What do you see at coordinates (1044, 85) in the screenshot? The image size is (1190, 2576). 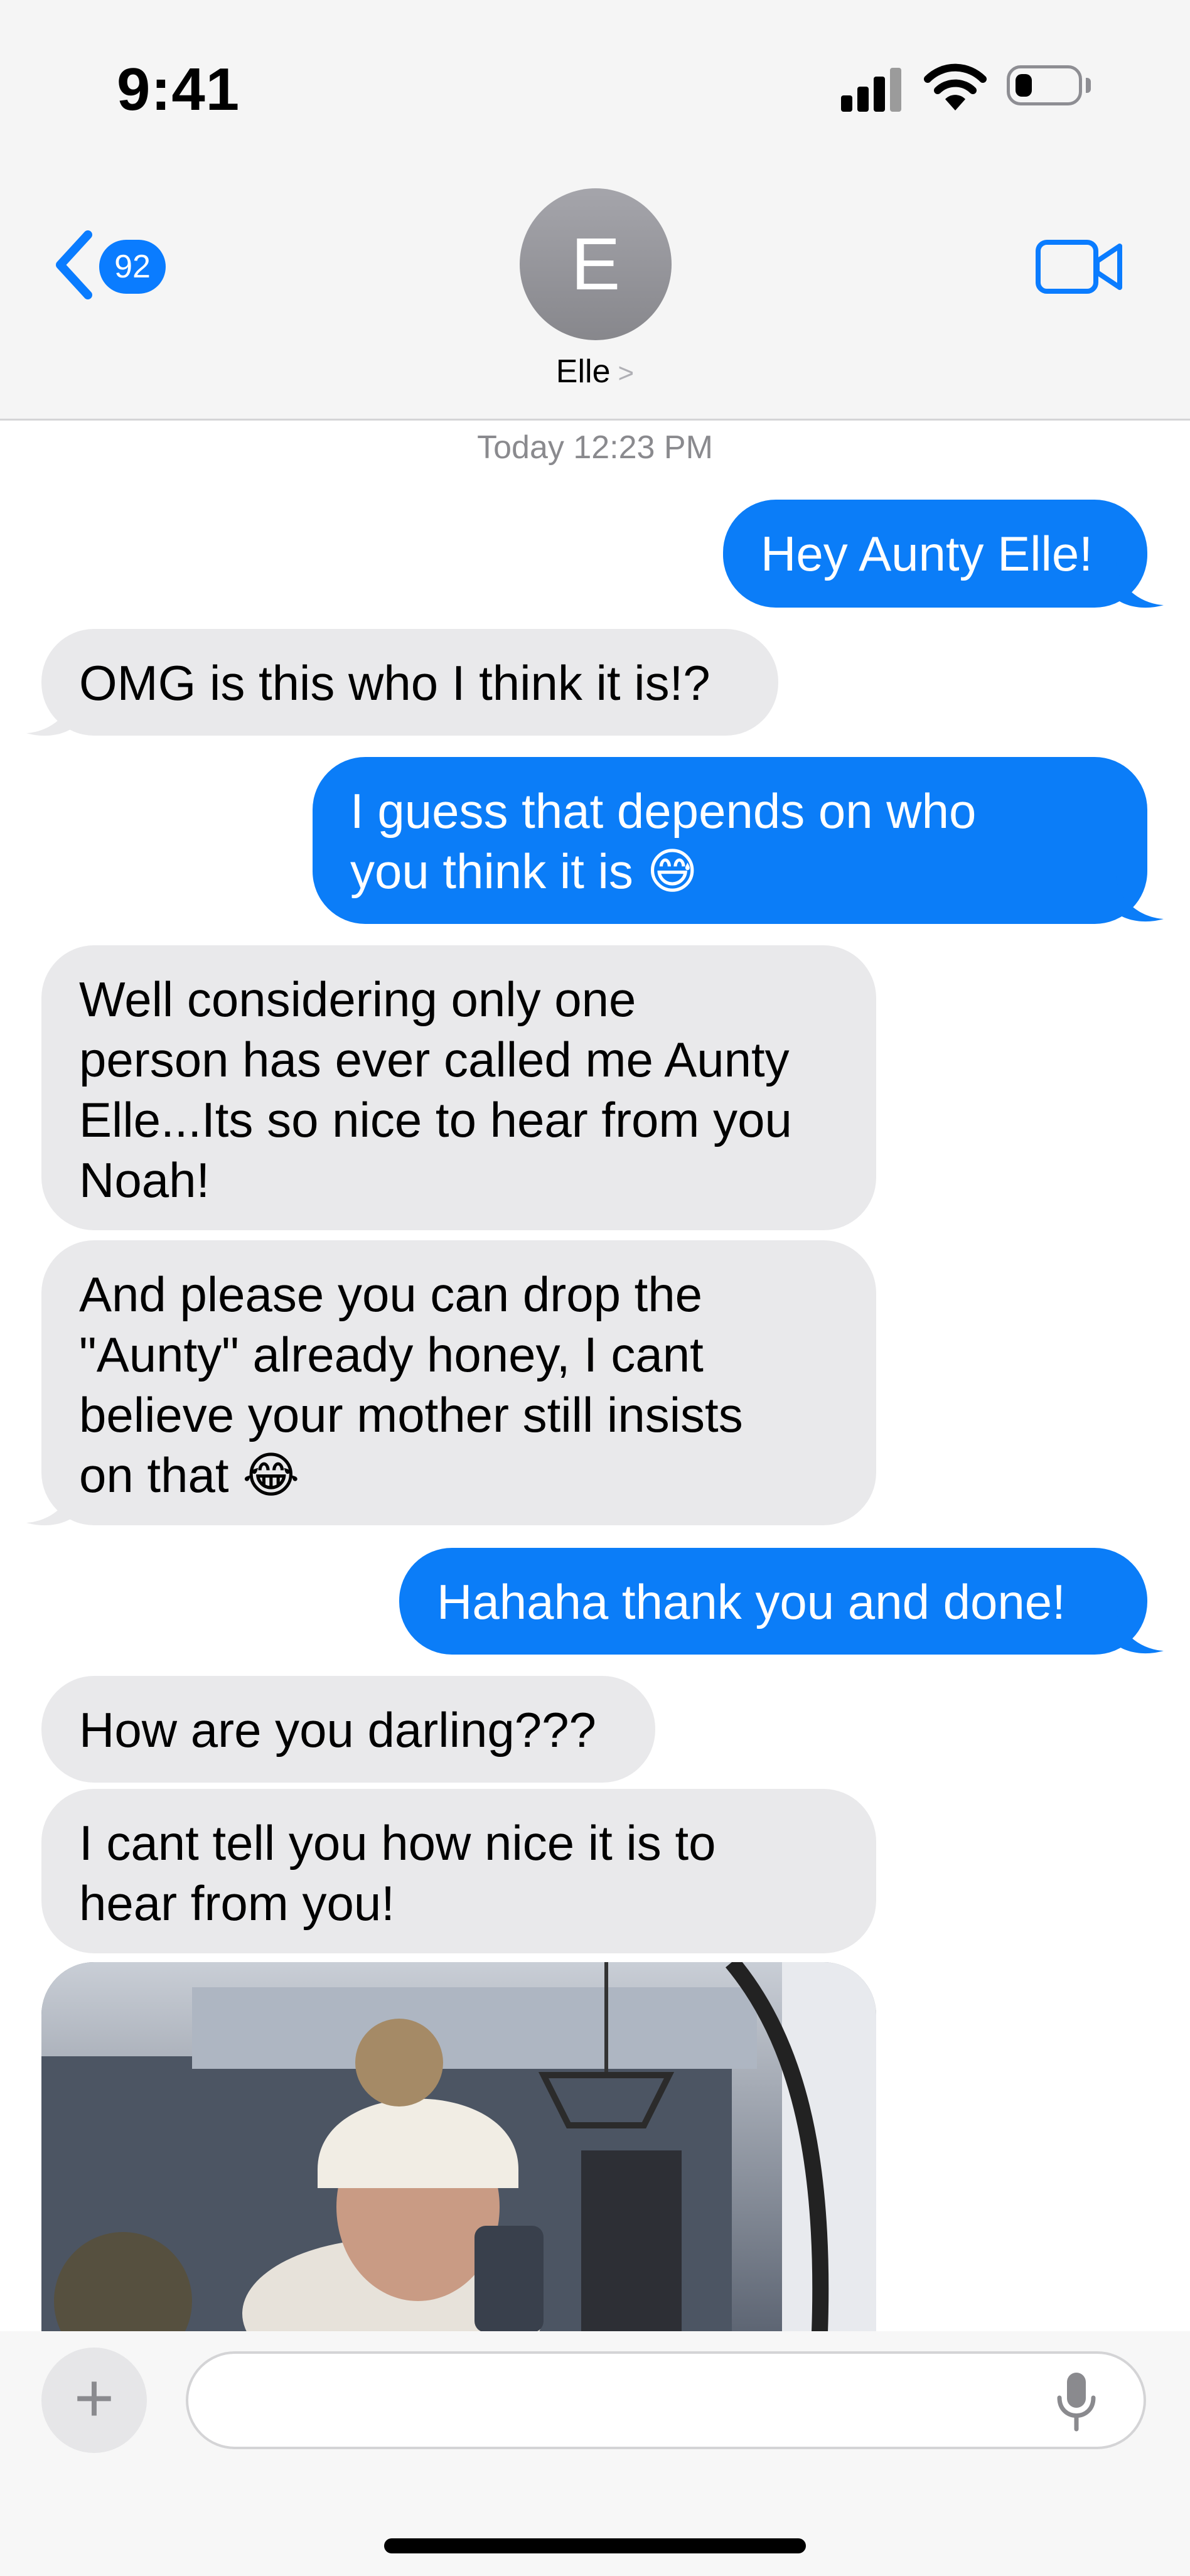 I see `battery-icon` at bounding box center [1044, 85].